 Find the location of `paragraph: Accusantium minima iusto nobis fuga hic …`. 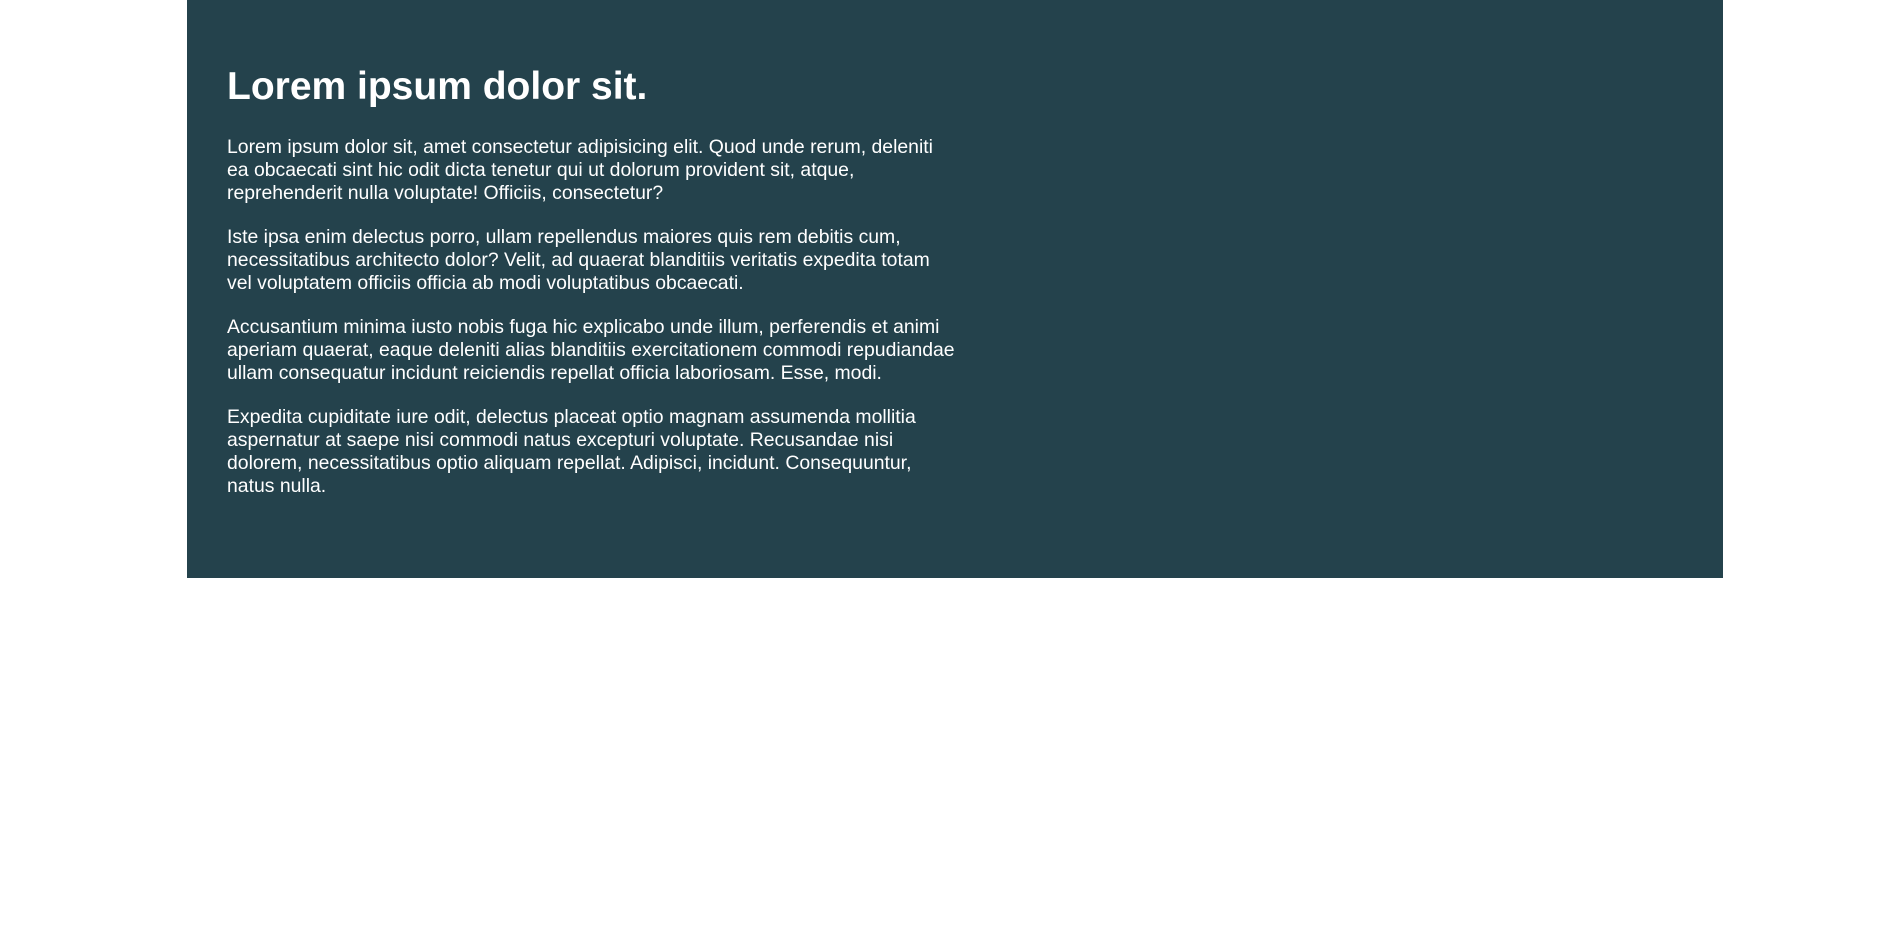

paragraph: Accusantium minima iusto nobis fuga hic … is located at coordinates (591, 350).